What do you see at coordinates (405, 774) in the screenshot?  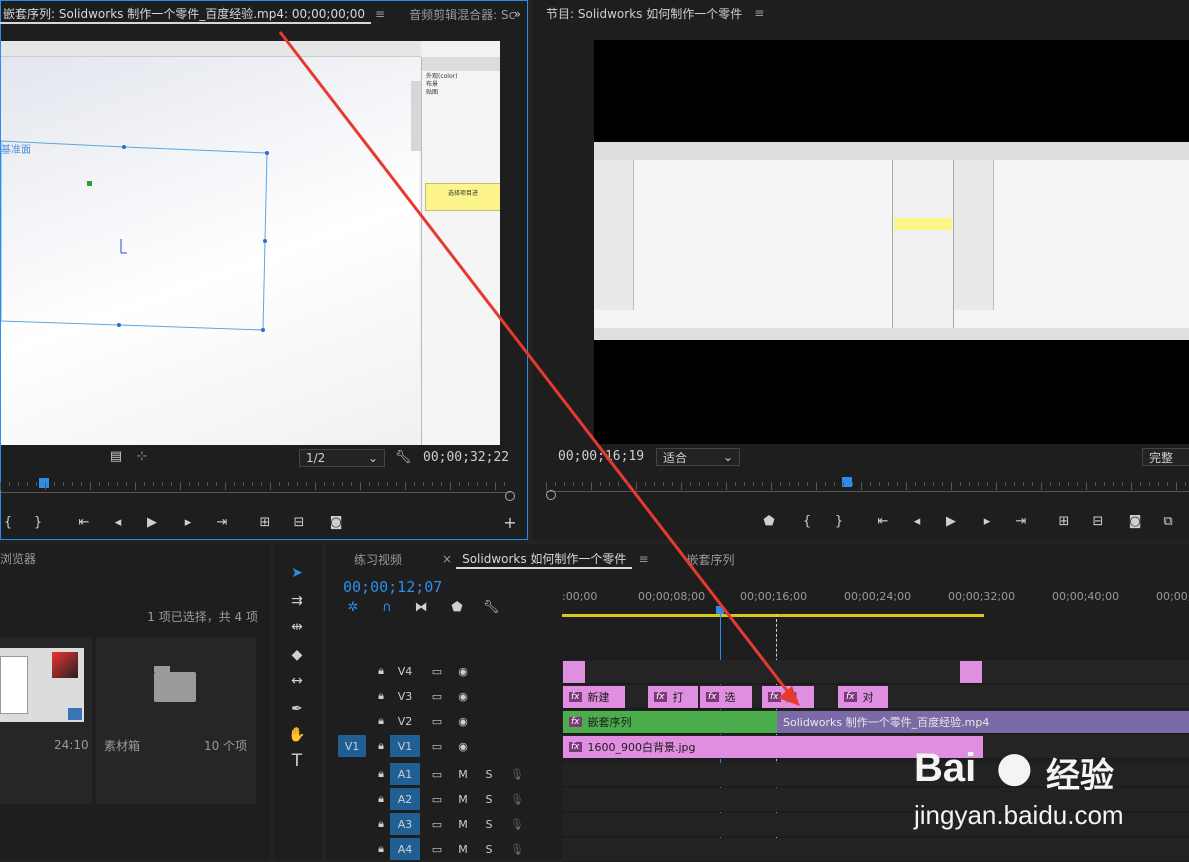 I see `track-name: A1` at bounding box center [405, 774].